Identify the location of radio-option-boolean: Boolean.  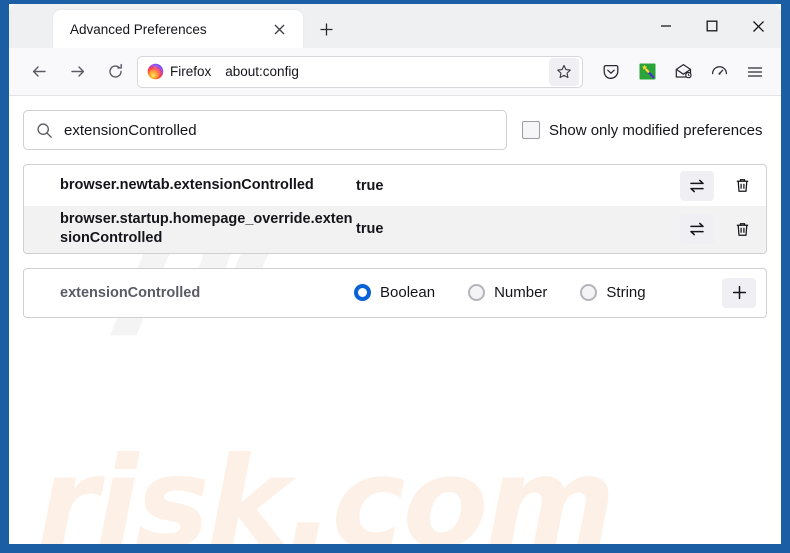
(395, 293).